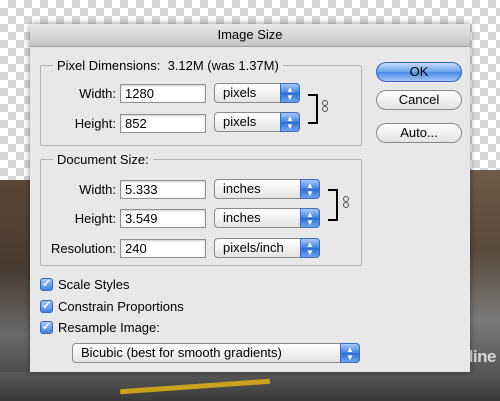  Describe the element at coordinates (242, 188) in the screenshot. I see `doc-width-unit-value: inches` at that location.